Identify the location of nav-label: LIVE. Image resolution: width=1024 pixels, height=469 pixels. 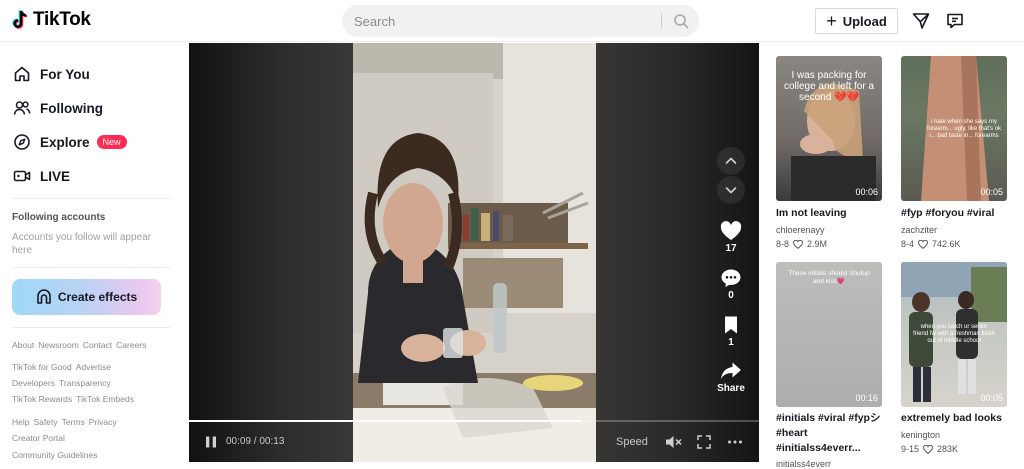
(55, 176).